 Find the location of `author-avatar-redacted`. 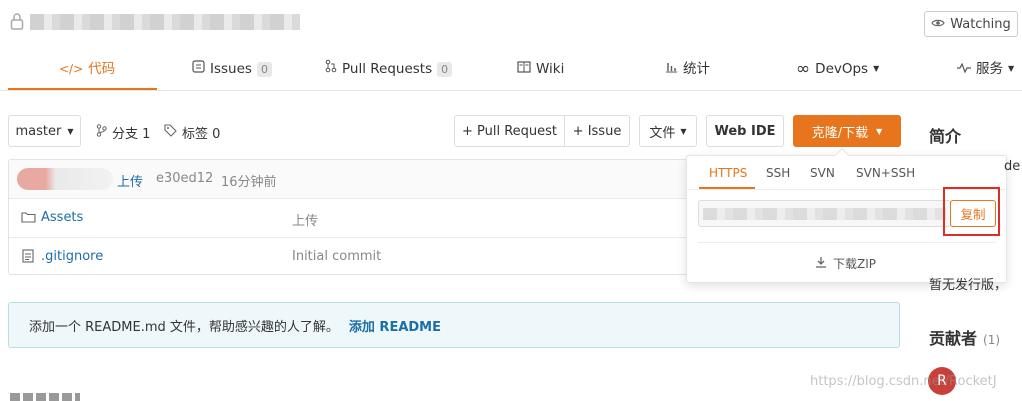

author-avatar-redacted is located at coordinates (65, 179).